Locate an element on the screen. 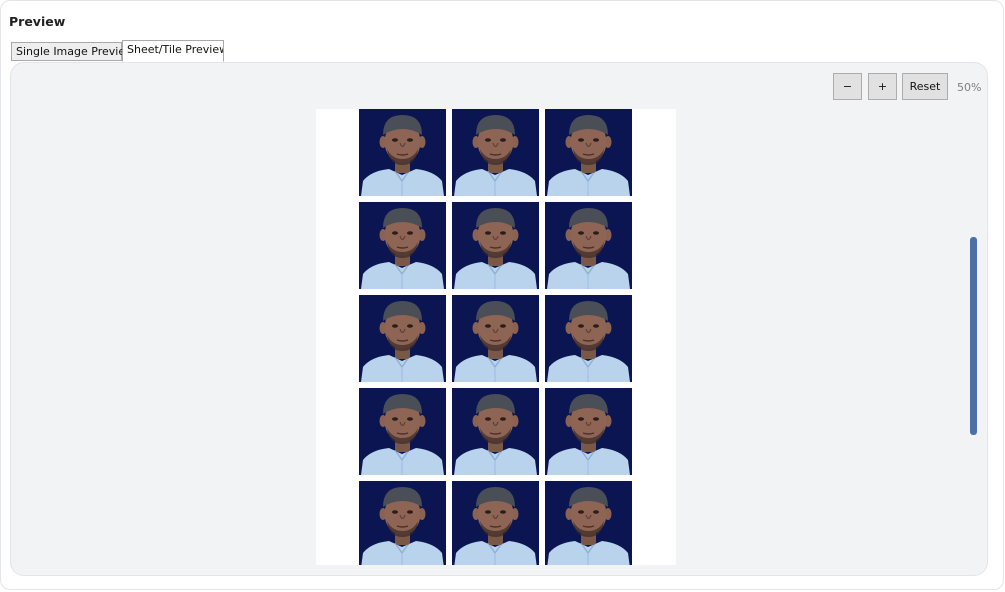  zoom-reset-button: Reset is located at coordinates (925, 86).